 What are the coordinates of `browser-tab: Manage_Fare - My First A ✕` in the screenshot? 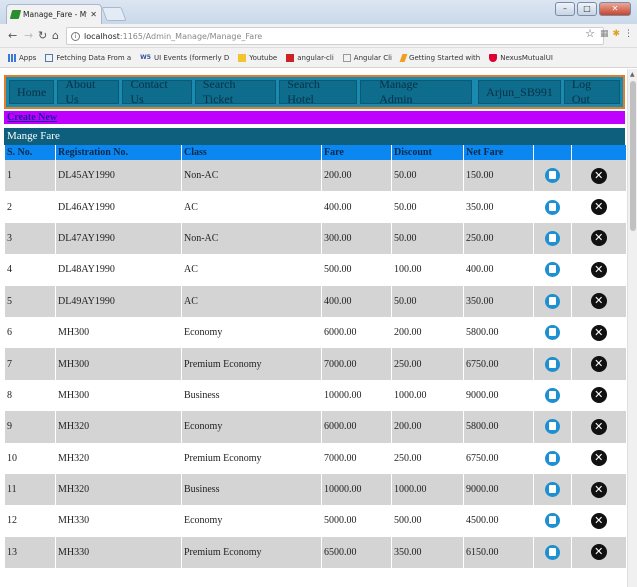 It's located at (54, 14).